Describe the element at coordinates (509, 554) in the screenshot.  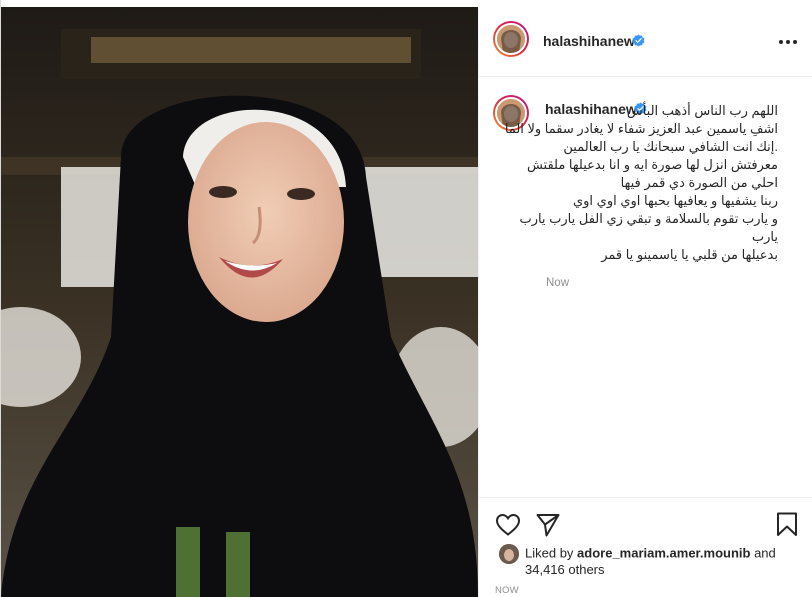
I see `liker-avatar` at that location.